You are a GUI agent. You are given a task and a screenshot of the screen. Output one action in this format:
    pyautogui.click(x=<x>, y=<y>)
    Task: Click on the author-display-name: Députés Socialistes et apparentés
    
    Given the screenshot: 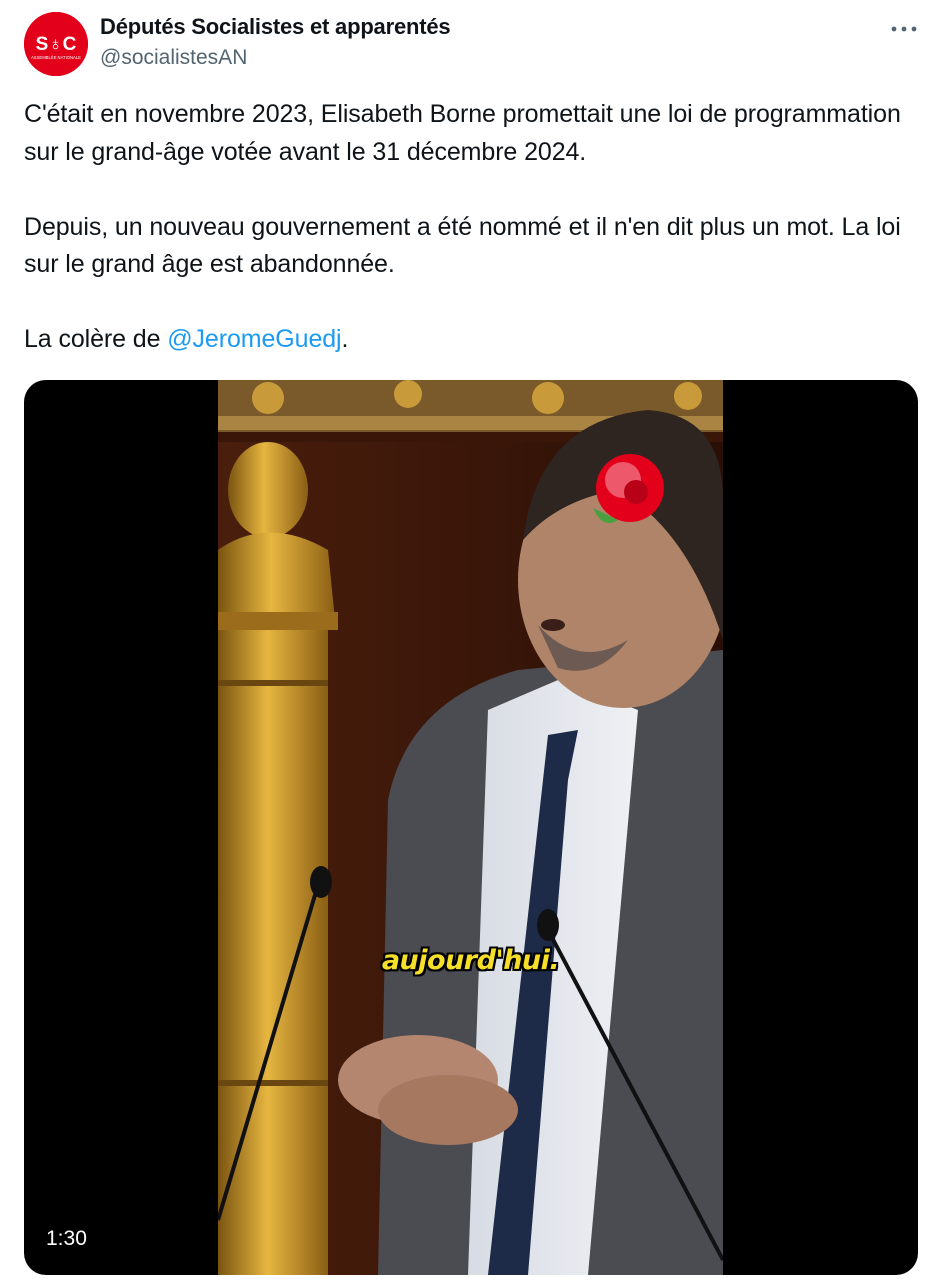 What is the action you would take?
    pyautogui.click(x=275, y=27)
    